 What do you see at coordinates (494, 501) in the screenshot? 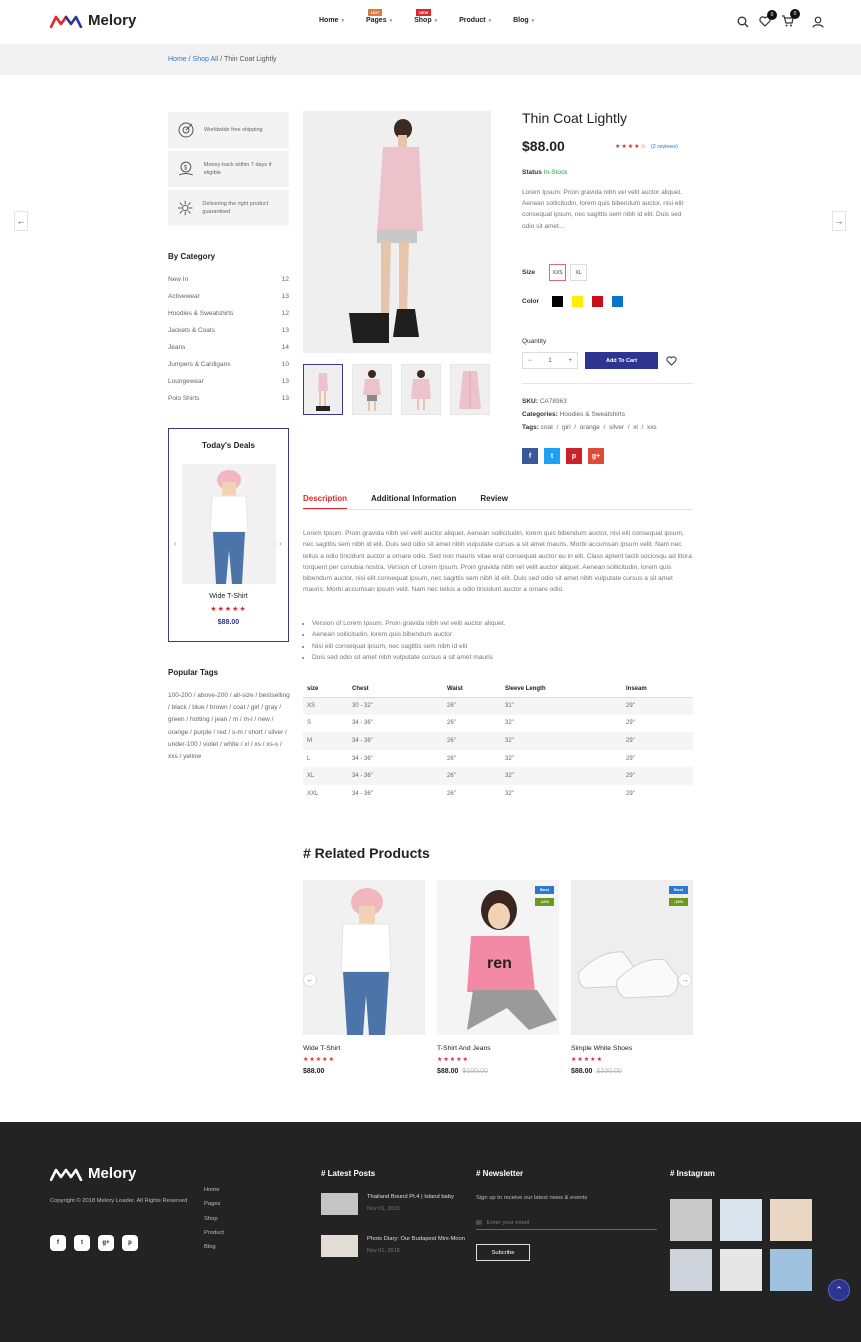
I see `tab-review: Review` at bounding box center [494, 501].